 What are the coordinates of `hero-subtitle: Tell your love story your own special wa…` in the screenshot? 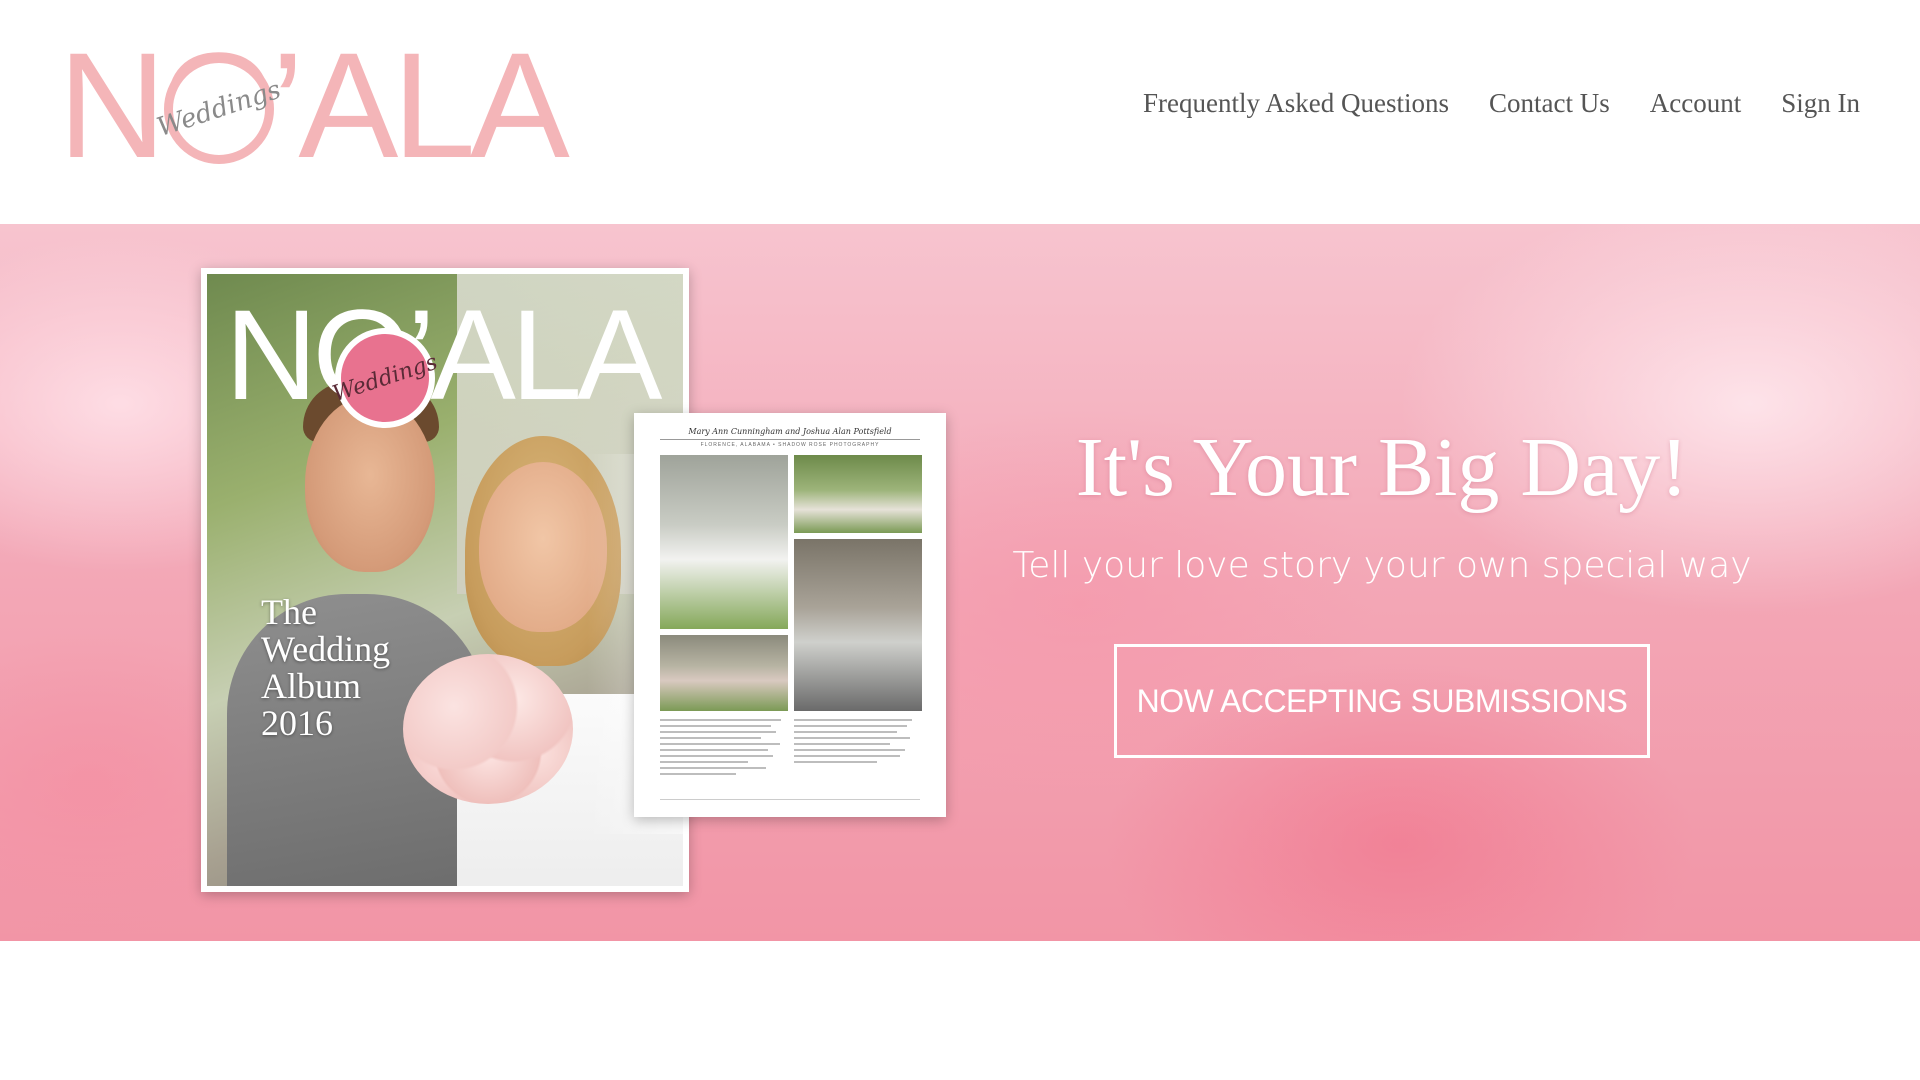 It's located at (1382, 565).